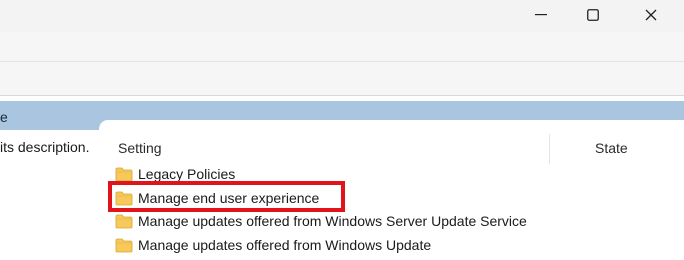 Image resolution: width=684 pixels, height=260 pixels. Describe the element at coordinates (549, 149) in the screenshot. I see `column-divider` at that location.